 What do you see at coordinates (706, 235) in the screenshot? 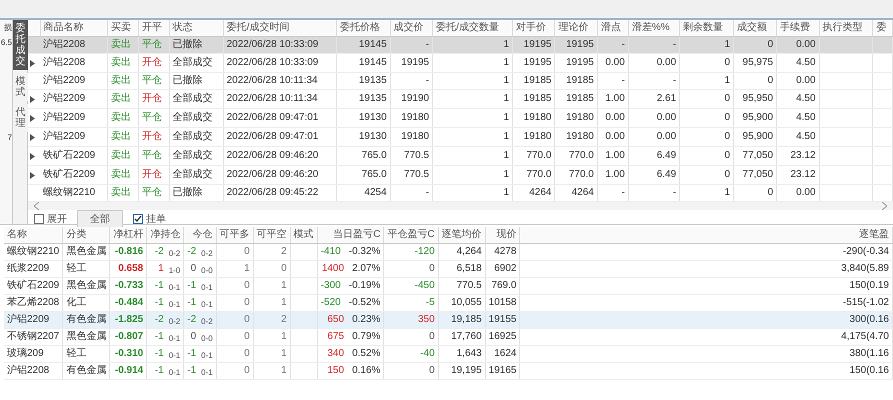
I see `column-header: 逐笔盈` at bounding box center [706, 235].